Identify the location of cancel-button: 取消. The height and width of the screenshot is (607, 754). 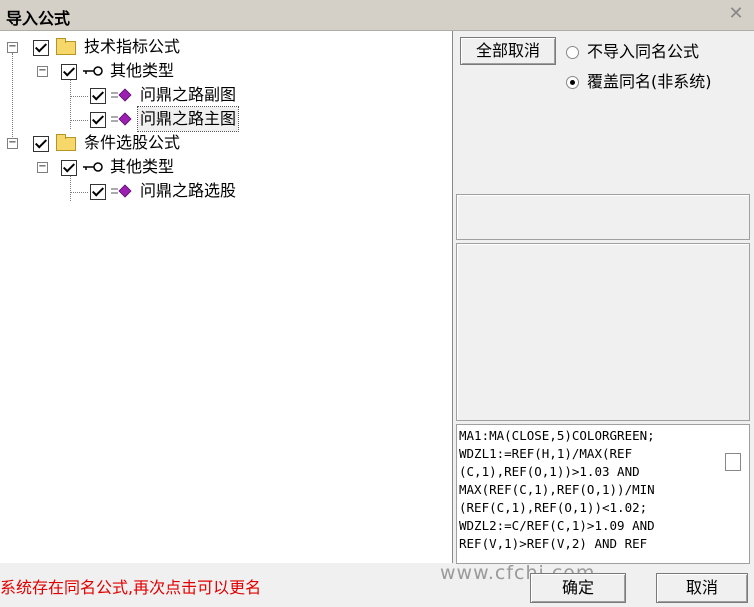
(702, 588).